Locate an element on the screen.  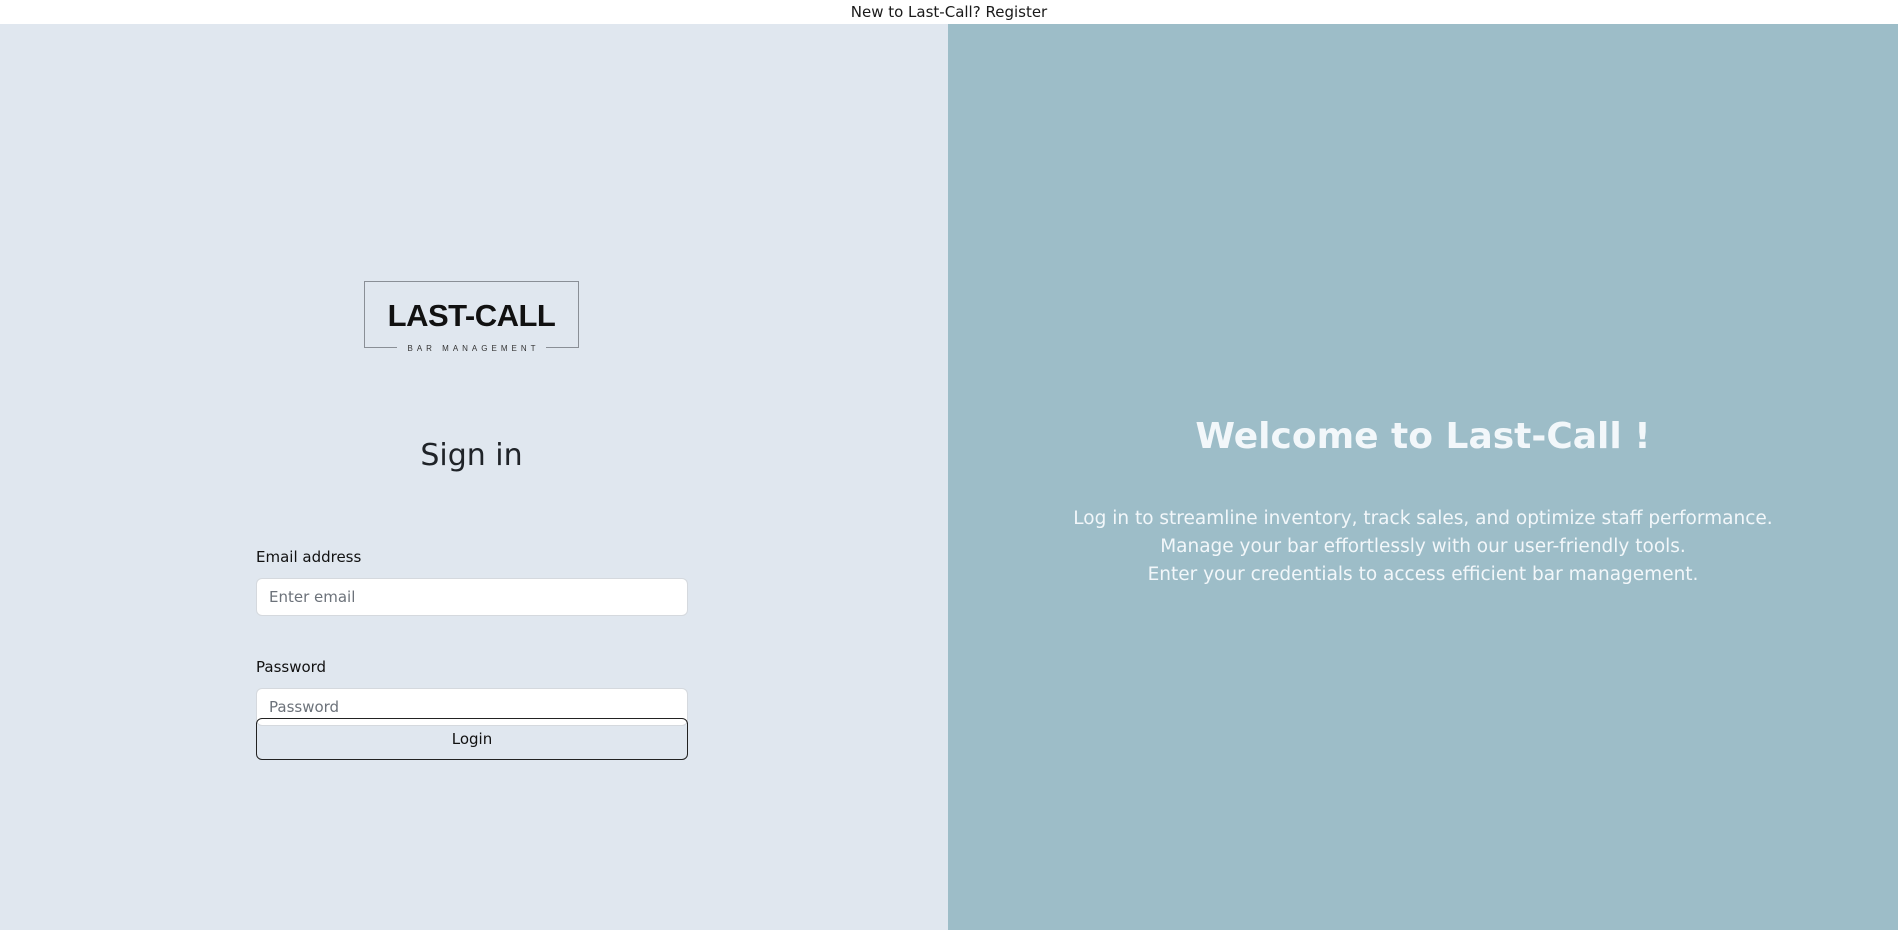
register-banner: New to Last-Call? Register is located at coordinates (949, 12).